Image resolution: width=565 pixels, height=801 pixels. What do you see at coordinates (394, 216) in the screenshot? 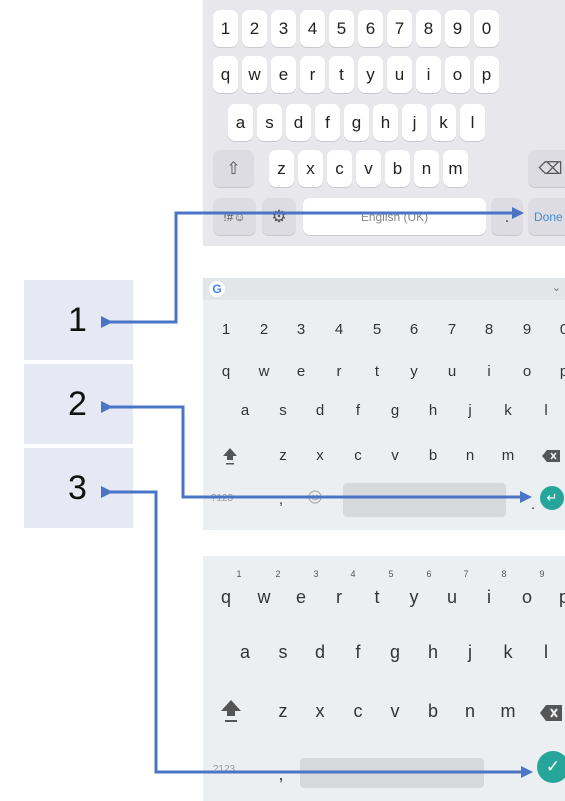
I see `space-bar: English (UK)` at bounding box center [394, 216].